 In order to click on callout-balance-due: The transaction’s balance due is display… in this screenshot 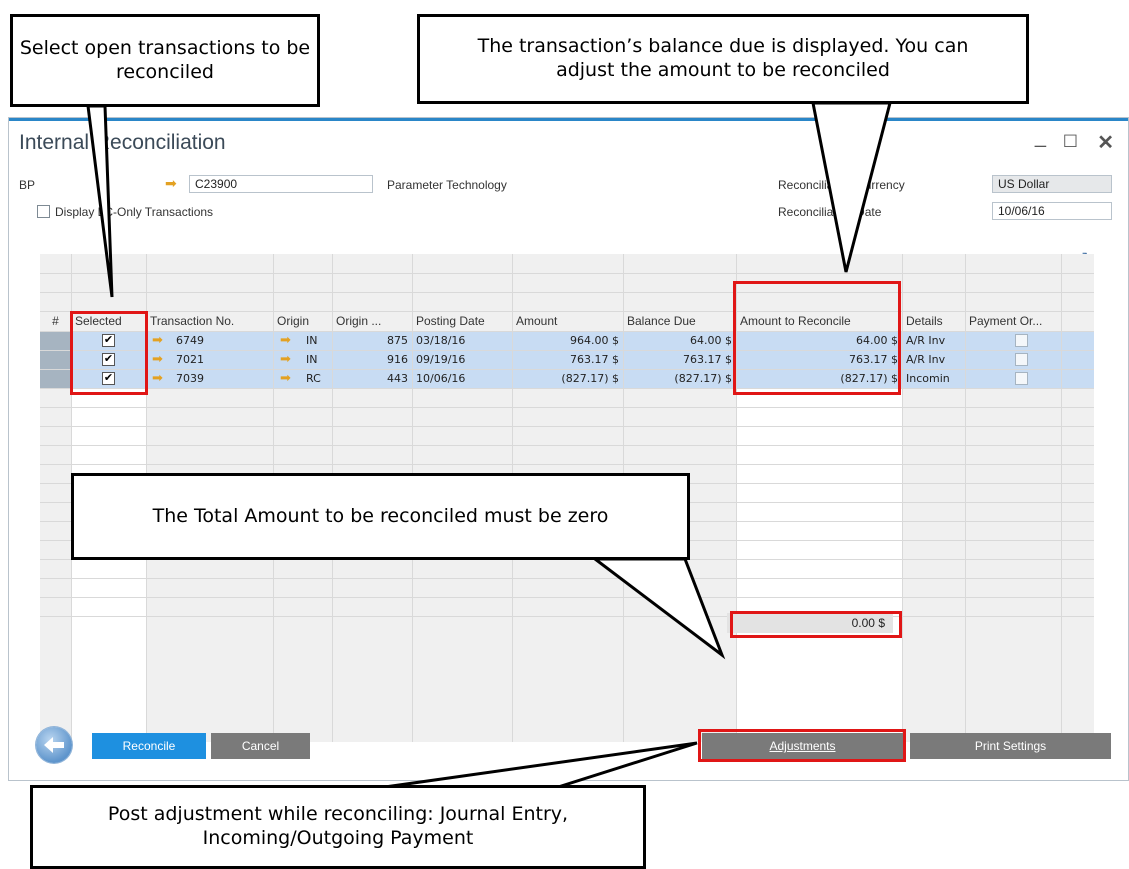, I will do `click(723, 59)`.